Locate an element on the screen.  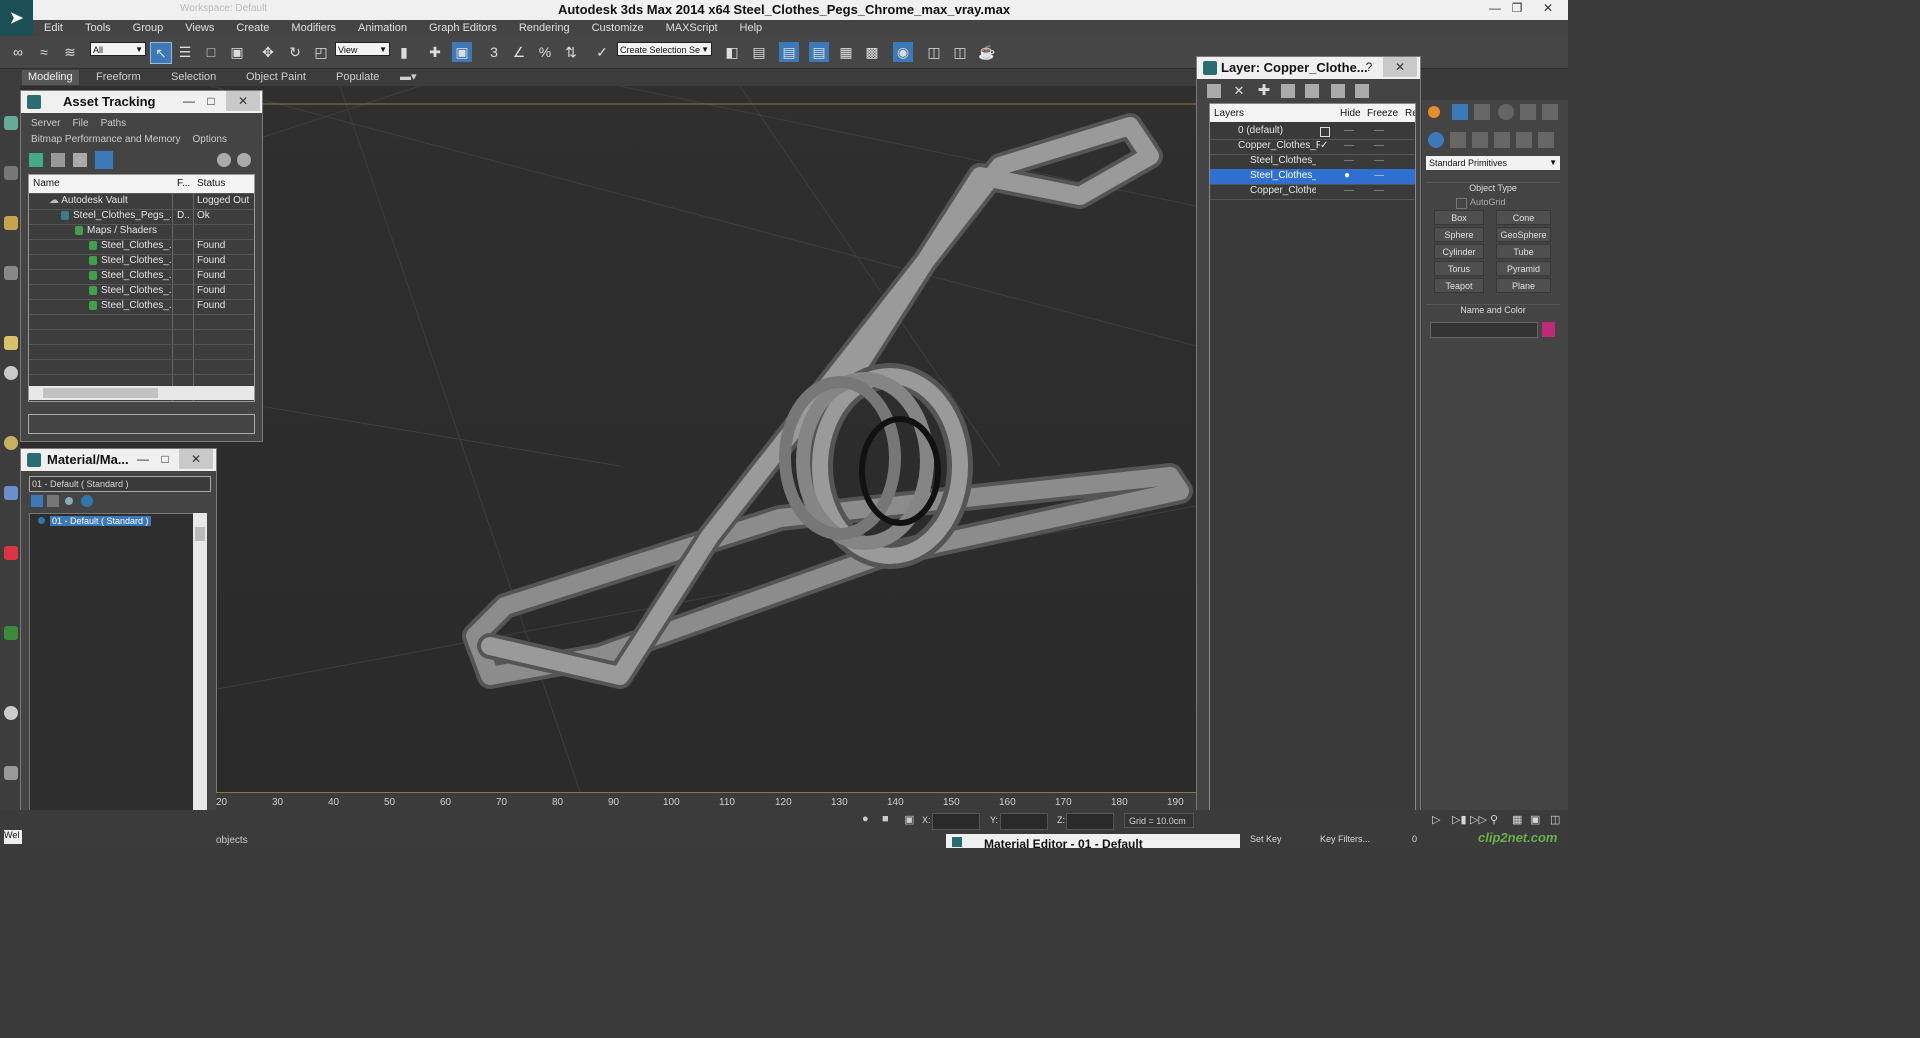
layer-row: Steel_Clothes_Pe —— is located at coordinates (1312, 162).